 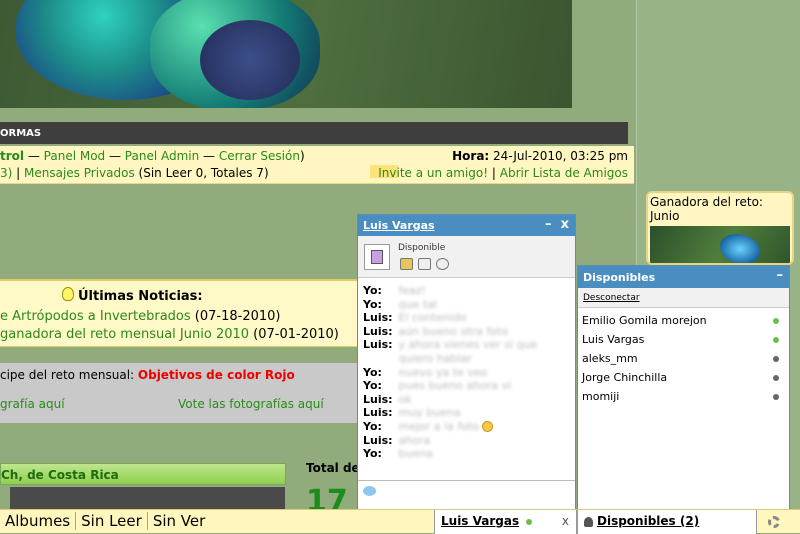 What do you see at coordinates (415, 318) in the screenshot?
I see `chat-message: Luis: El contenido` at bounding box center [415, 318].